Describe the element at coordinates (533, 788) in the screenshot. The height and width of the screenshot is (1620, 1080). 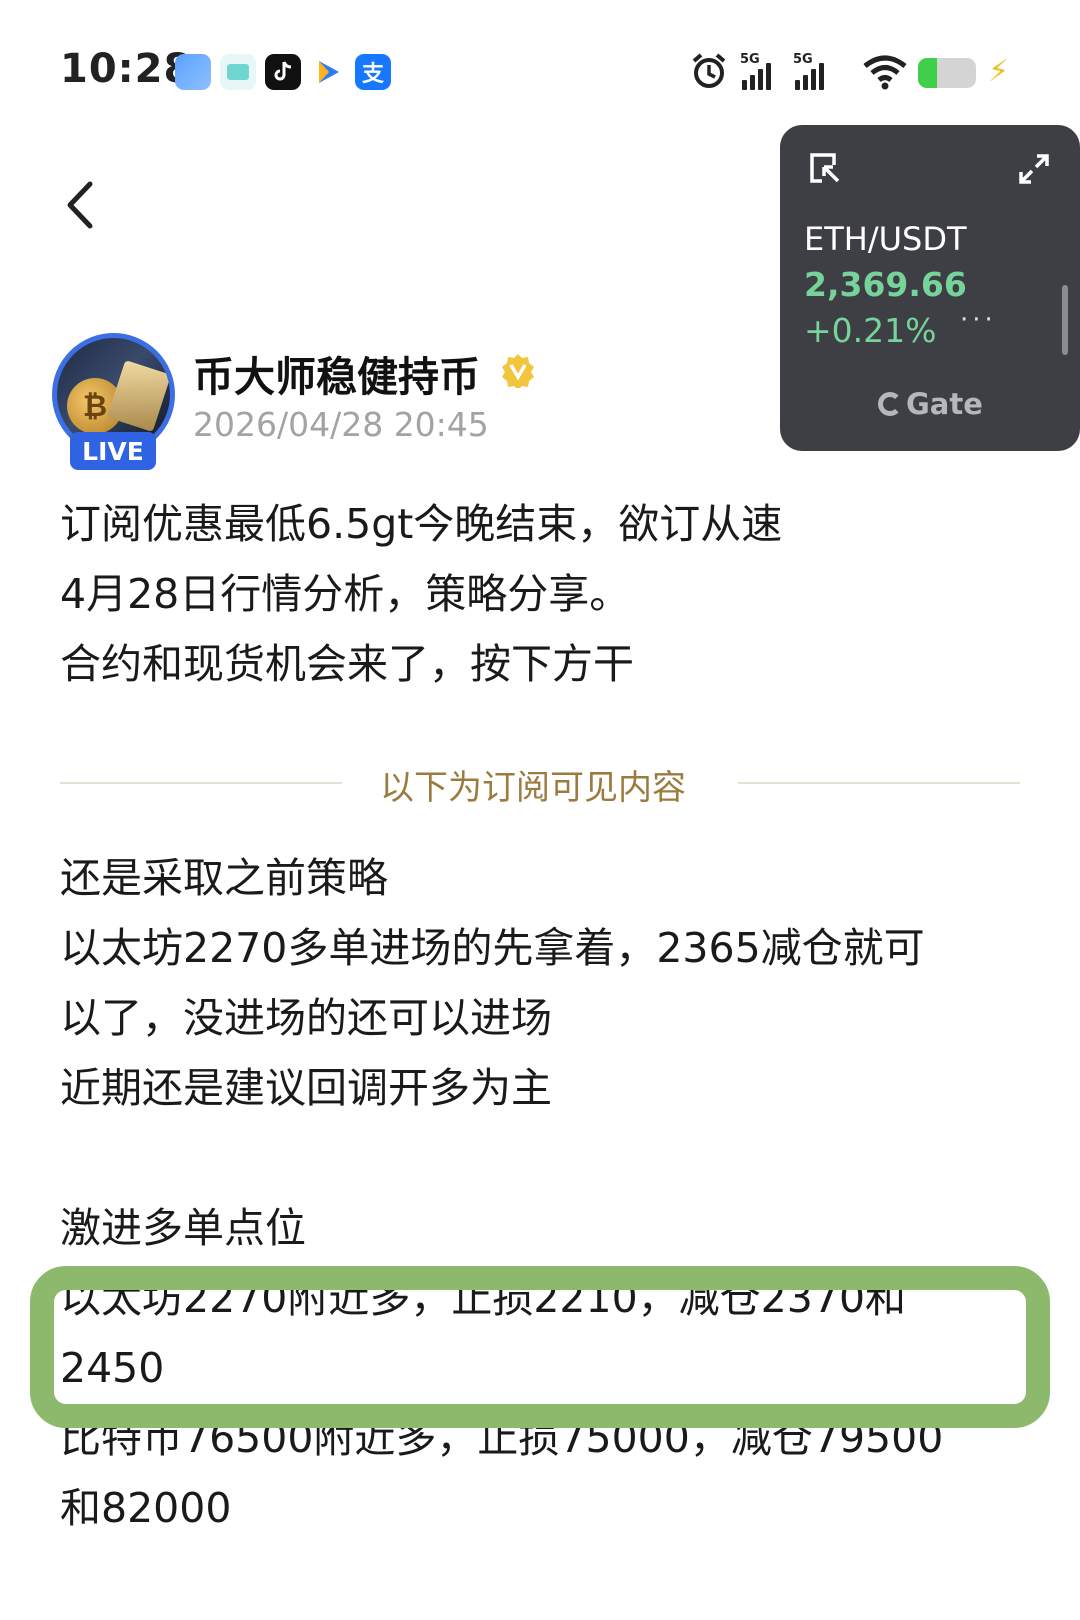
I see `subscribe-divider-label: 以下为订阅可见内容` at that location.